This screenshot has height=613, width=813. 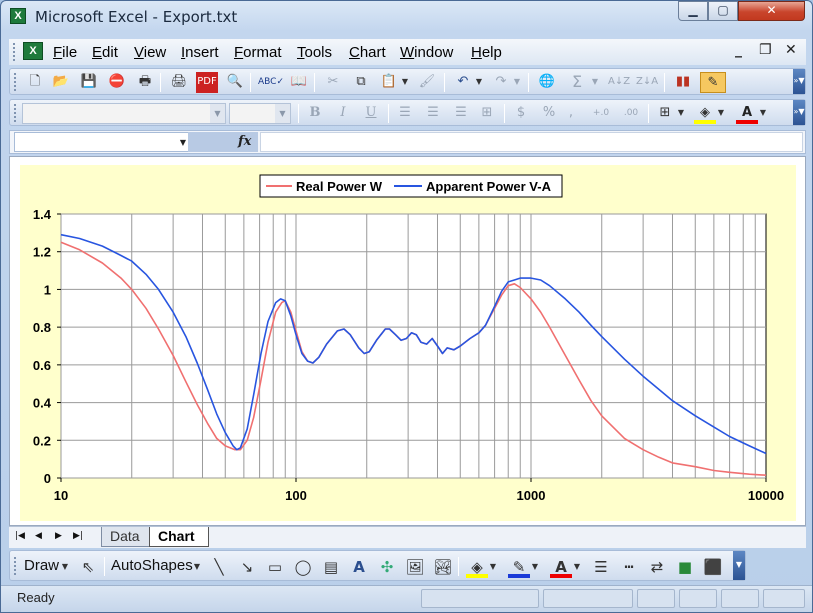 I want to click on autoshapes-menu-button: AutoShapes, so click(x=152, y=565).